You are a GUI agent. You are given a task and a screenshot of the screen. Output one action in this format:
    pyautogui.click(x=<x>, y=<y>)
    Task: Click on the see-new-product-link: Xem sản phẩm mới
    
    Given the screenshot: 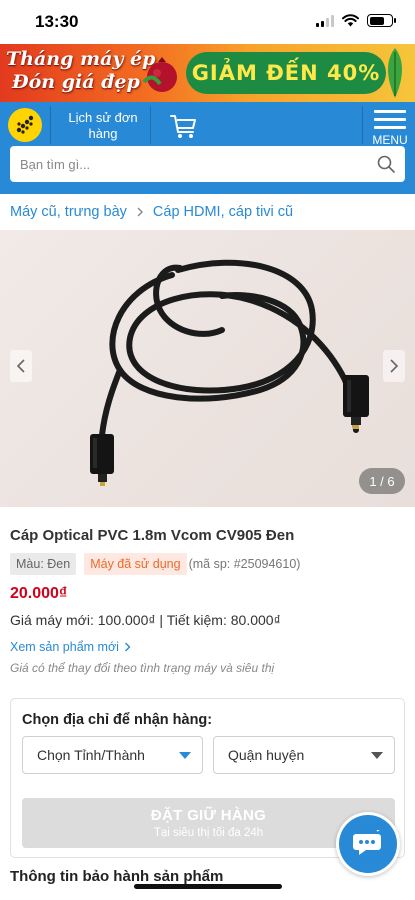 What is the action you would take?
    pyautogui.click(x=70, y=647)
    